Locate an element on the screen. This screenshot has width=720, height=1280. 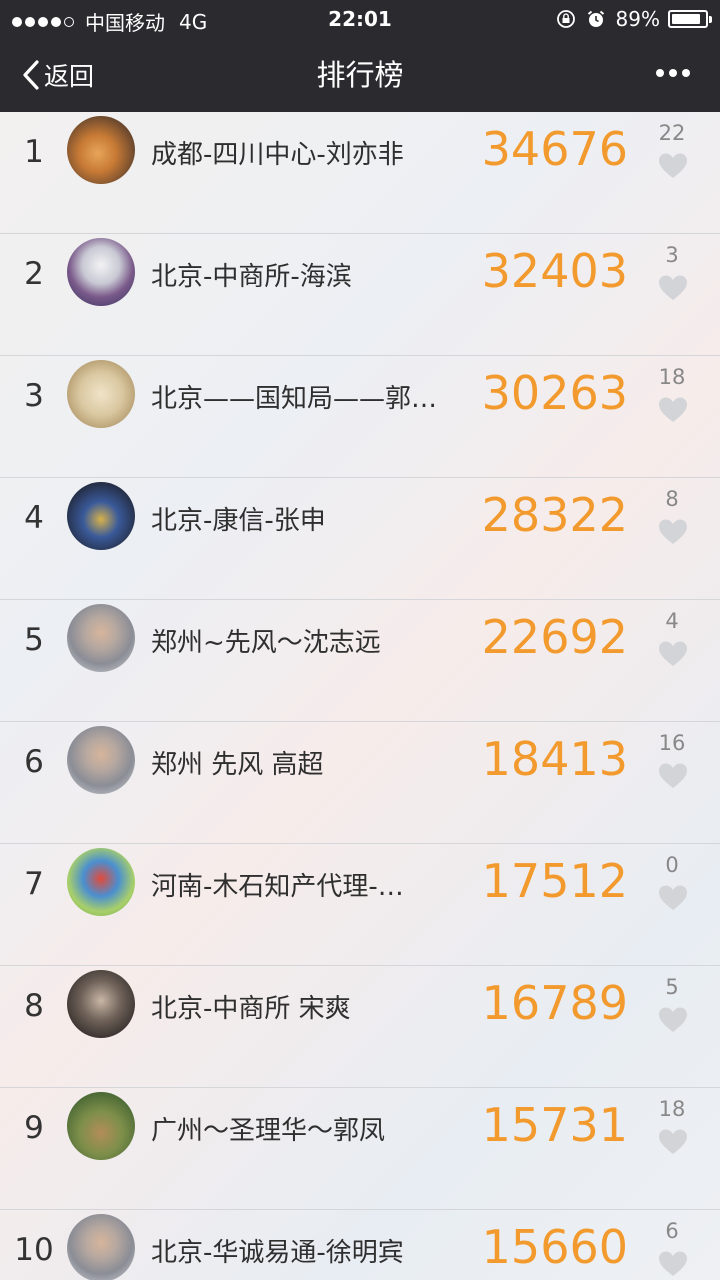
score: 18413 is located at coordinates (554, 759).